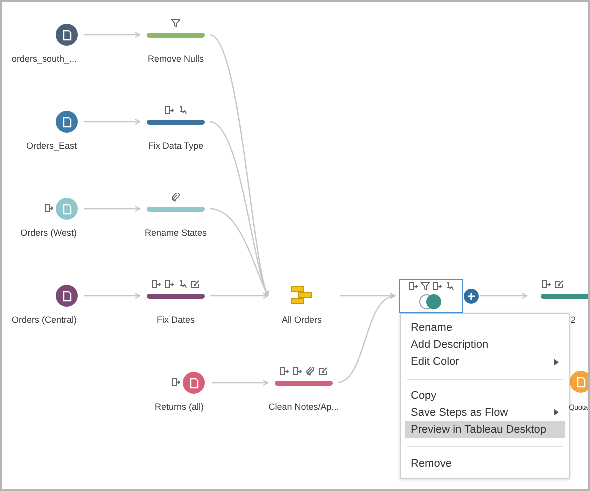 This screenshot has height=491, width=590. What do you see at coordinates (302, 320) in the screenshot?
I see `node-label: All Orders` at bounding box center [302, 320].